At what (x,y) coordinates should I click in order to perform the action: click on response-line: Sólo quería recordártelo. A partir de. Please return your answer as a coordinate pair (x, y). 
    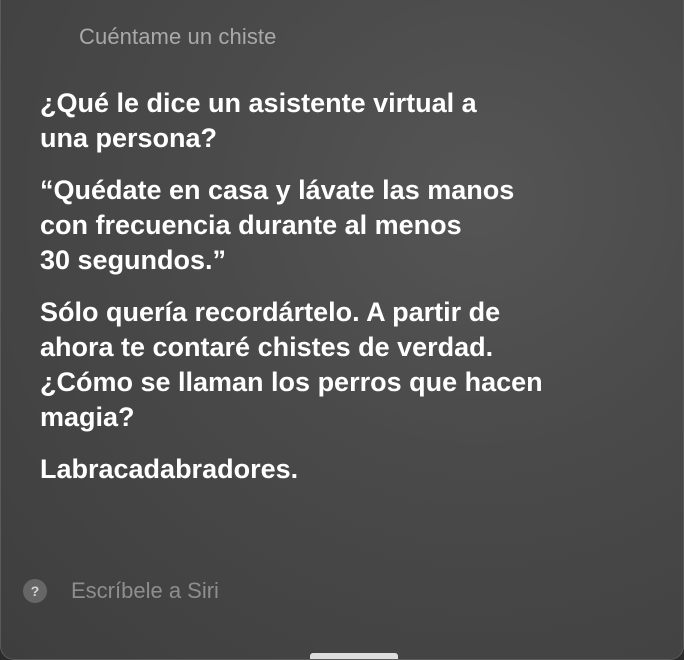
    Looking at the image, I should click on (270, 312).